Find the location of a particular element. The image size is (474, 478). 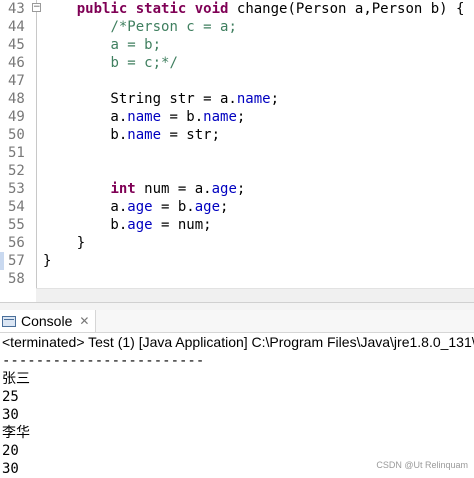

tab-console: Console ✕ is located at coordinates (48, 321).